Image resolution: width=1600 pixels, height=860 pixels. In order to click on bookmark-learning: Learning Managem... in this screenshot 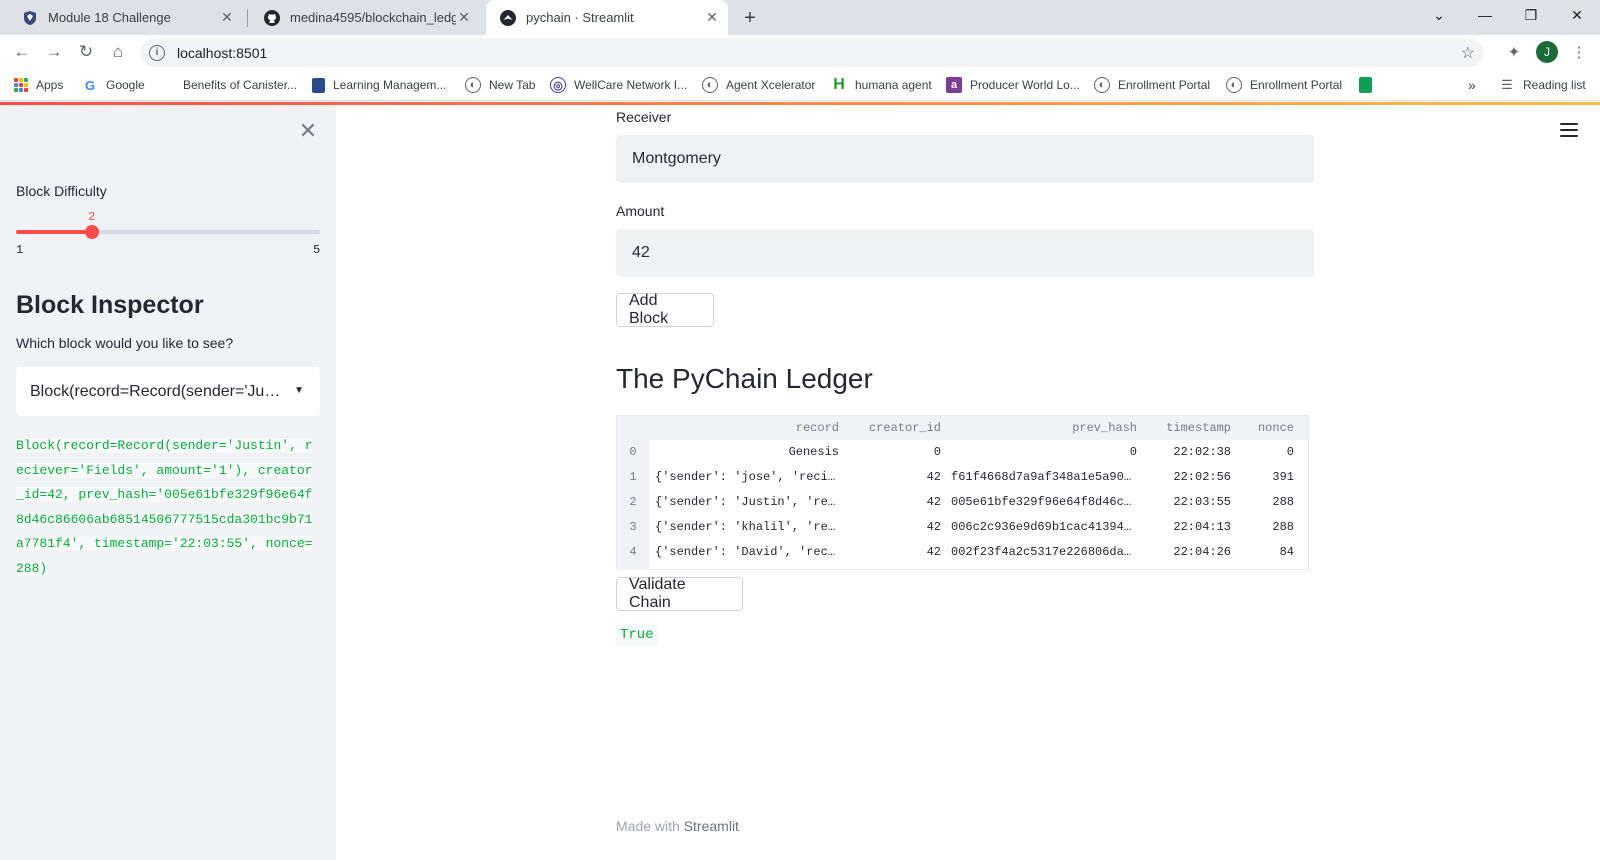, I will do `click(379, 85)`.